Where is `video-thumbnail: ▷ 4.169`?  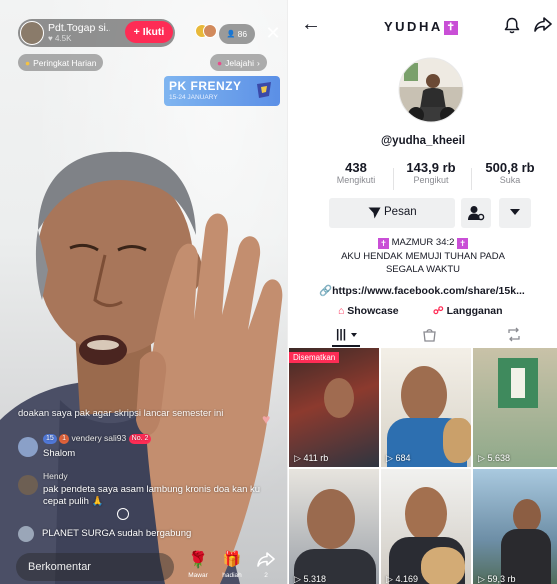 video-thumbnail: ▷ 4.169 is located at coordinates (426, 526).